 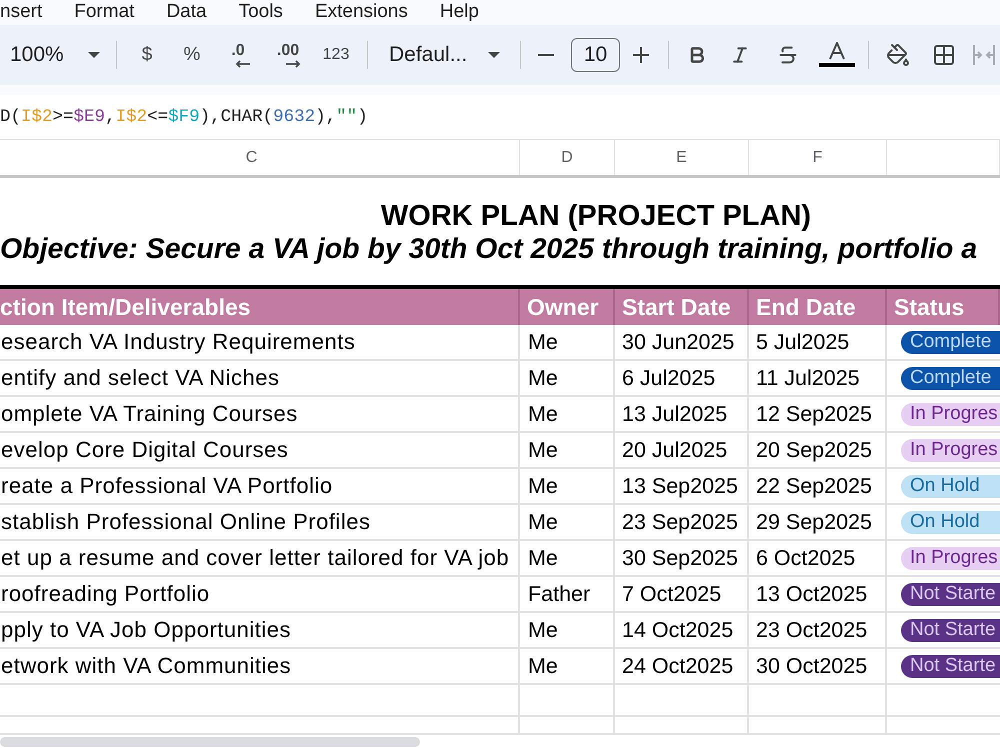 What do you see at coordinates (682, 522) in the screenshot?
I see `table-cell: 23 Sep2025` at bounding box center [682, 522].